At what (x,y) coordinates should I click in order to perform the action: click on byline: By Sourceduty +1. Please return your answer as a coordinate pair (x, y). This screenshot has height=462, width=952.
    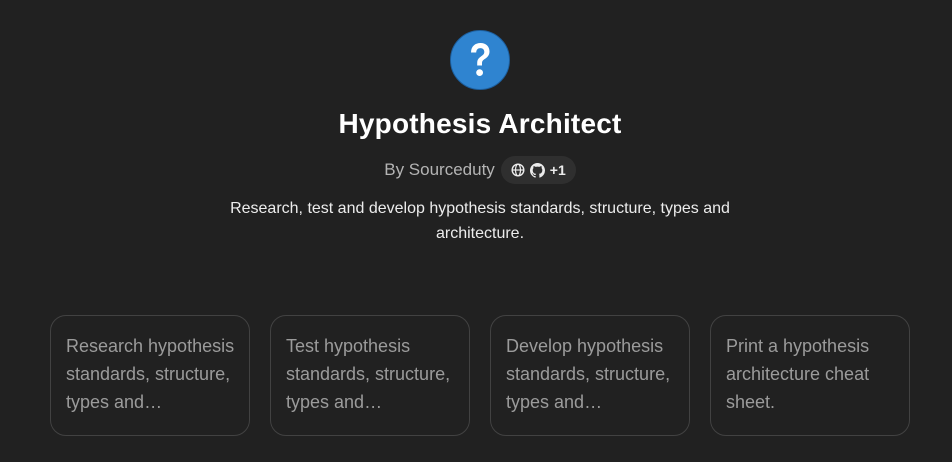
    Looking at the image, I should click on (476, 170).